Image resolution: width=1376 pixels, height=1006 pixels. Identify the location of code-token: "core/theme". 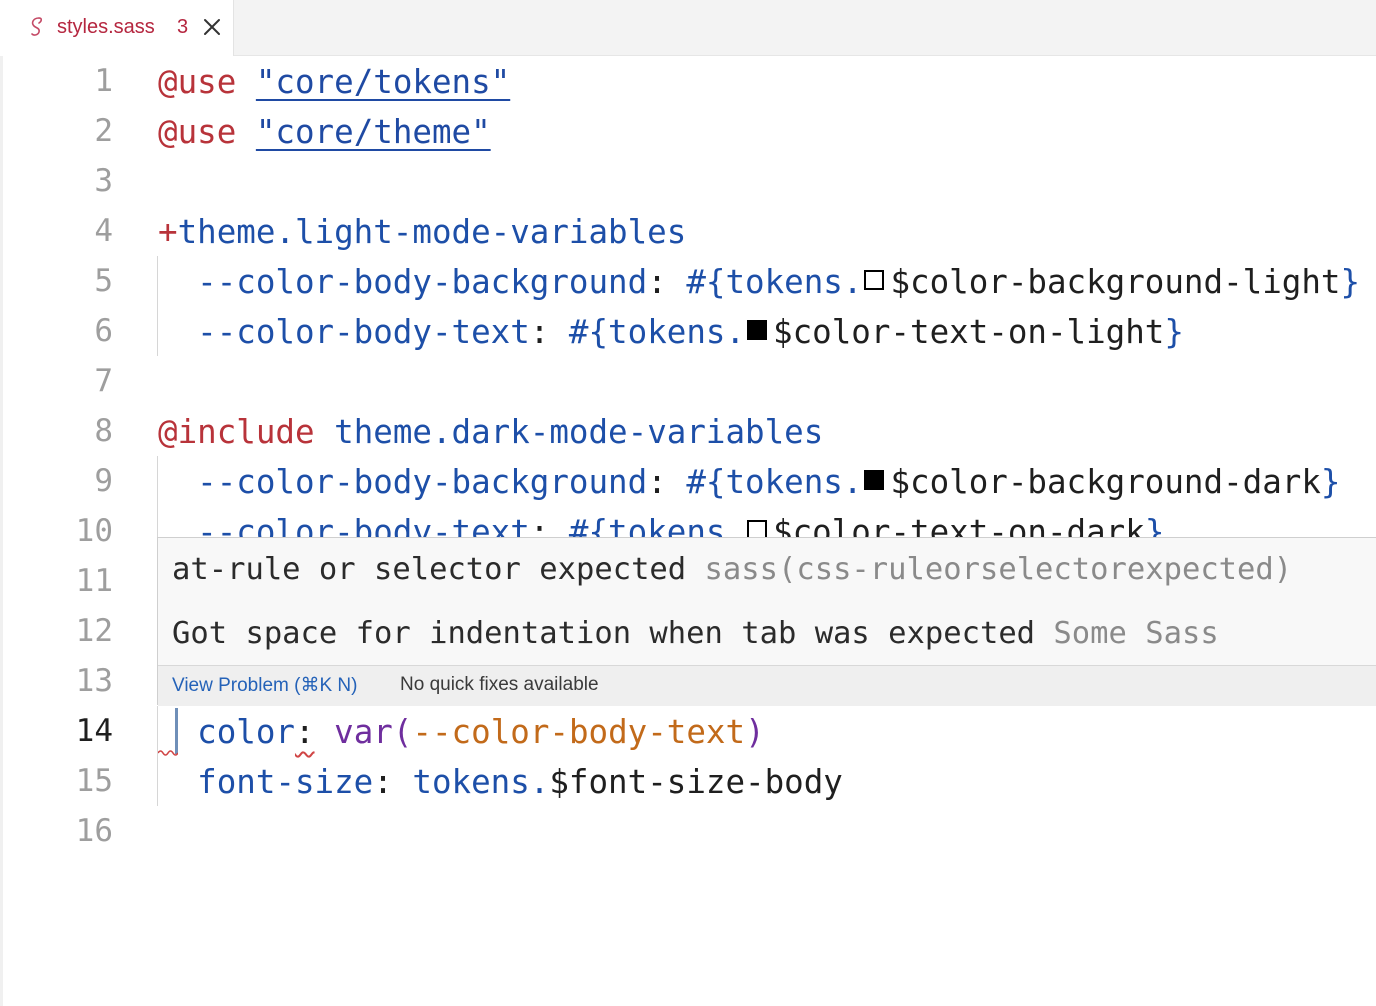
(373, 132).